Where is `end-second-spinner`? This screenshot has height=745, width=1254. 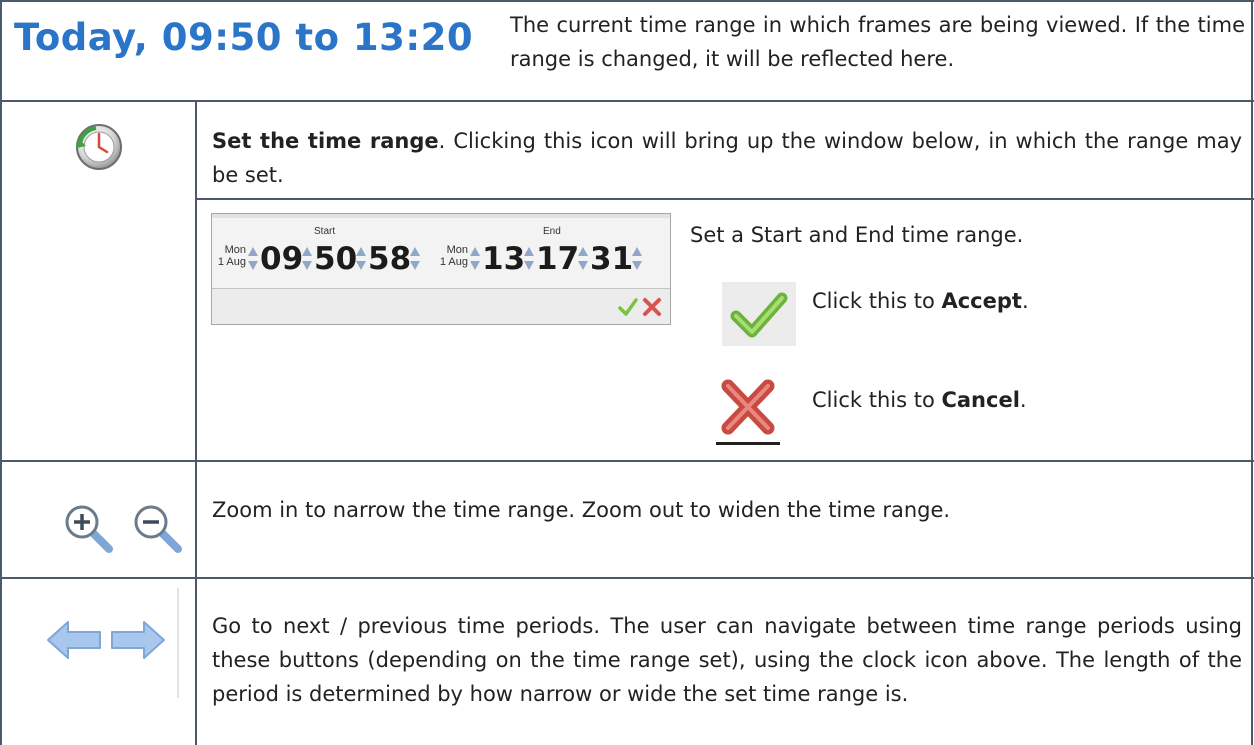 end-second-spinner is located at coordinates (637, 259).